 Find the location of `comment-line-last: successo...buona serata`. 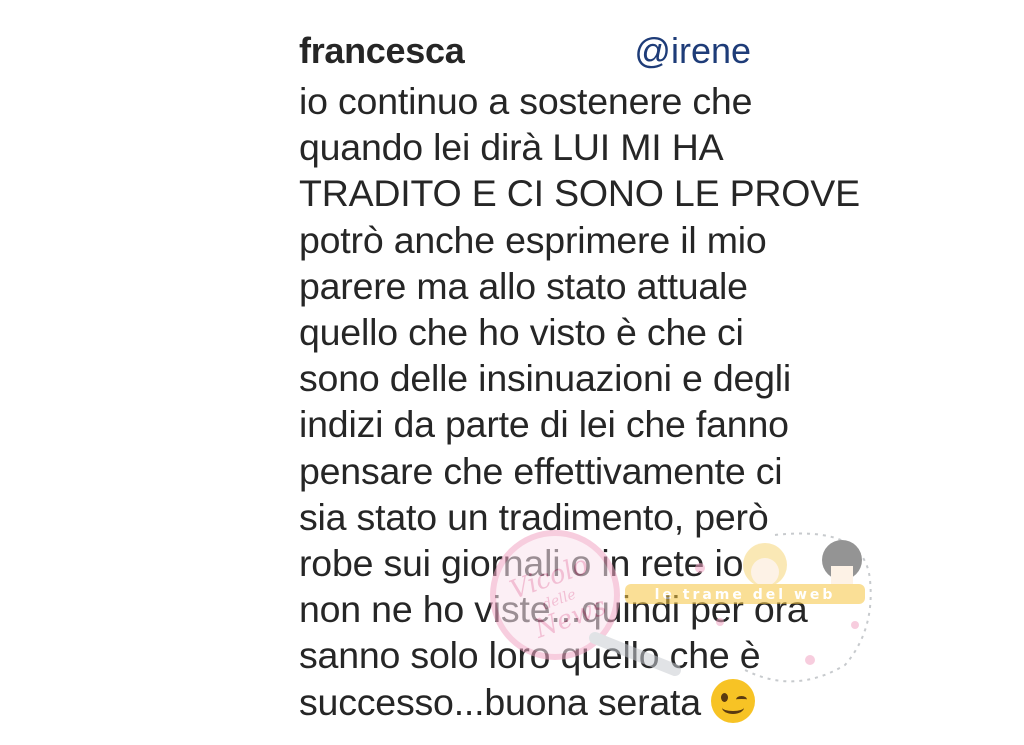

comment-line-last: successo...buona serata is located at coordinates (579, 701).